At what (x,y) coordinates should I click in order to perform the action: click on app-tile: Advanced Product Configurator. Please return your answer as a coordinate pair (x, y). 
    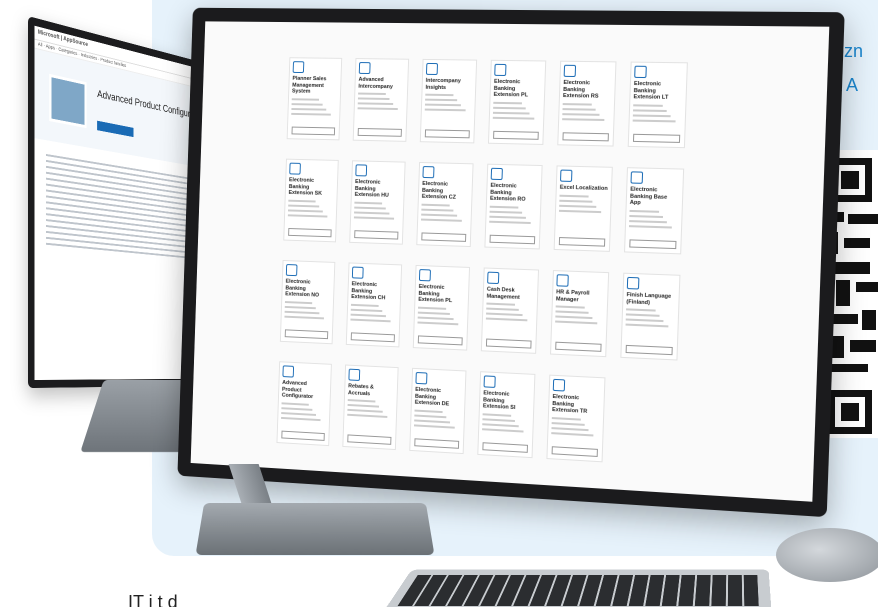
    Looking at the image, I should click on (303, 403).